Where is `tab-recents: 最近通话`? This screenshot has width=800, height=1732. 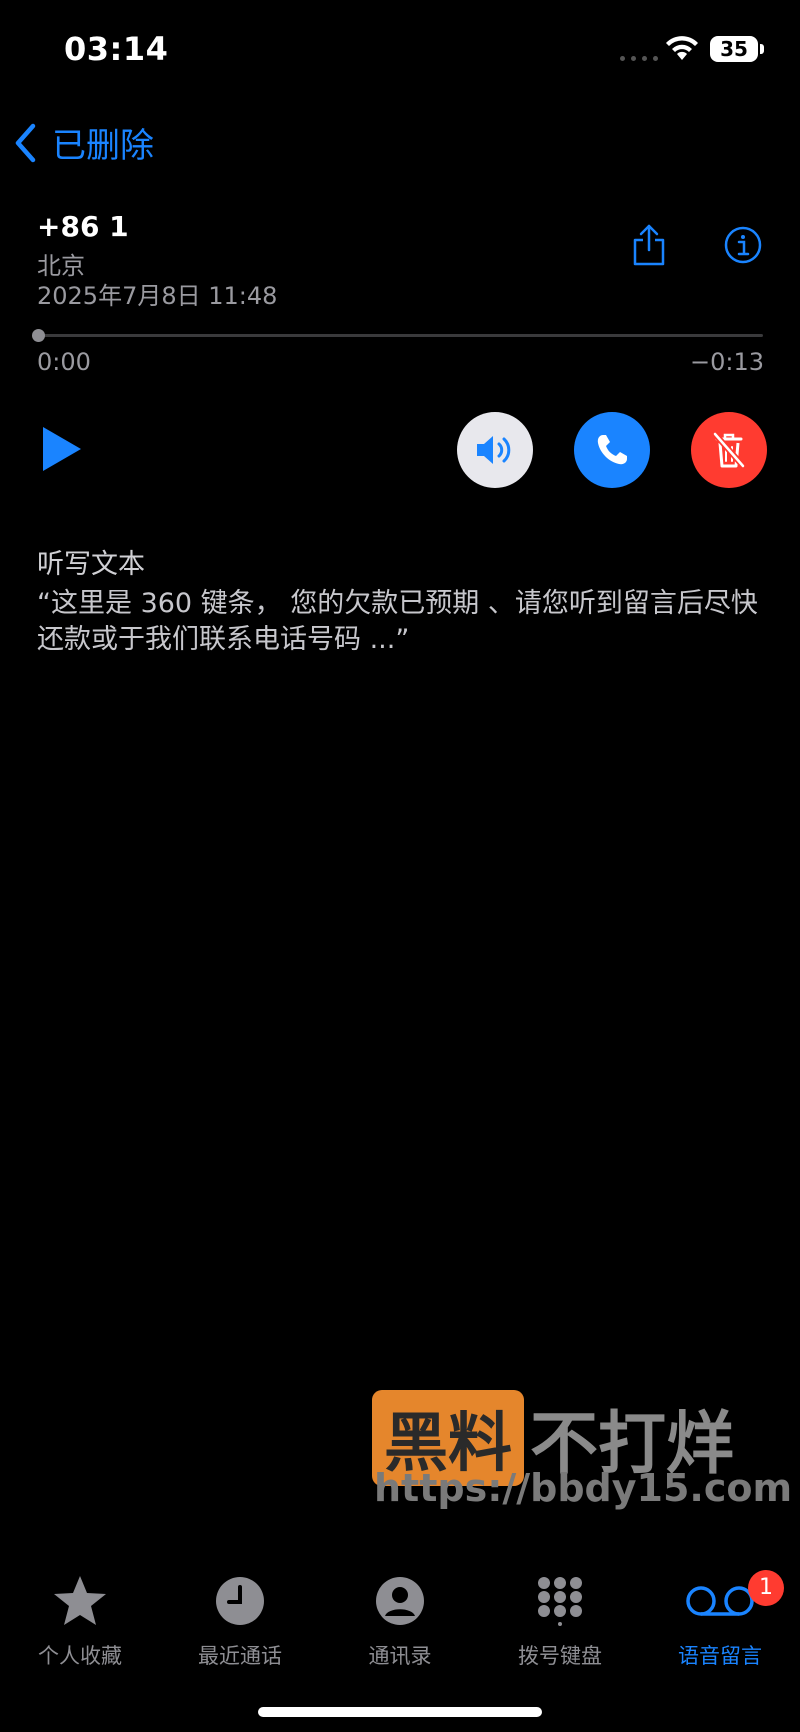 tab-recents: 最近通话 is located at coordinates (240, 1622).